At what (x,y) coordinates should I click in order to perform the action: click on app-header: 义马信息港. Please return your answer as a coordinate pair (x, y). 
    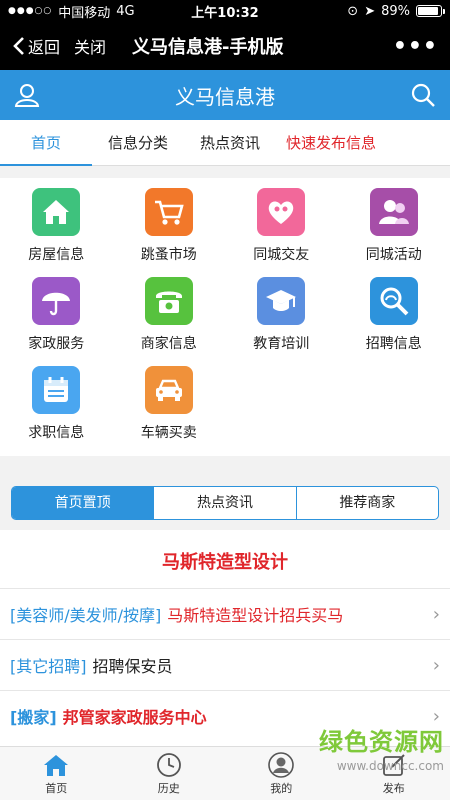
    Looking at the image, I should click on (225, 95).